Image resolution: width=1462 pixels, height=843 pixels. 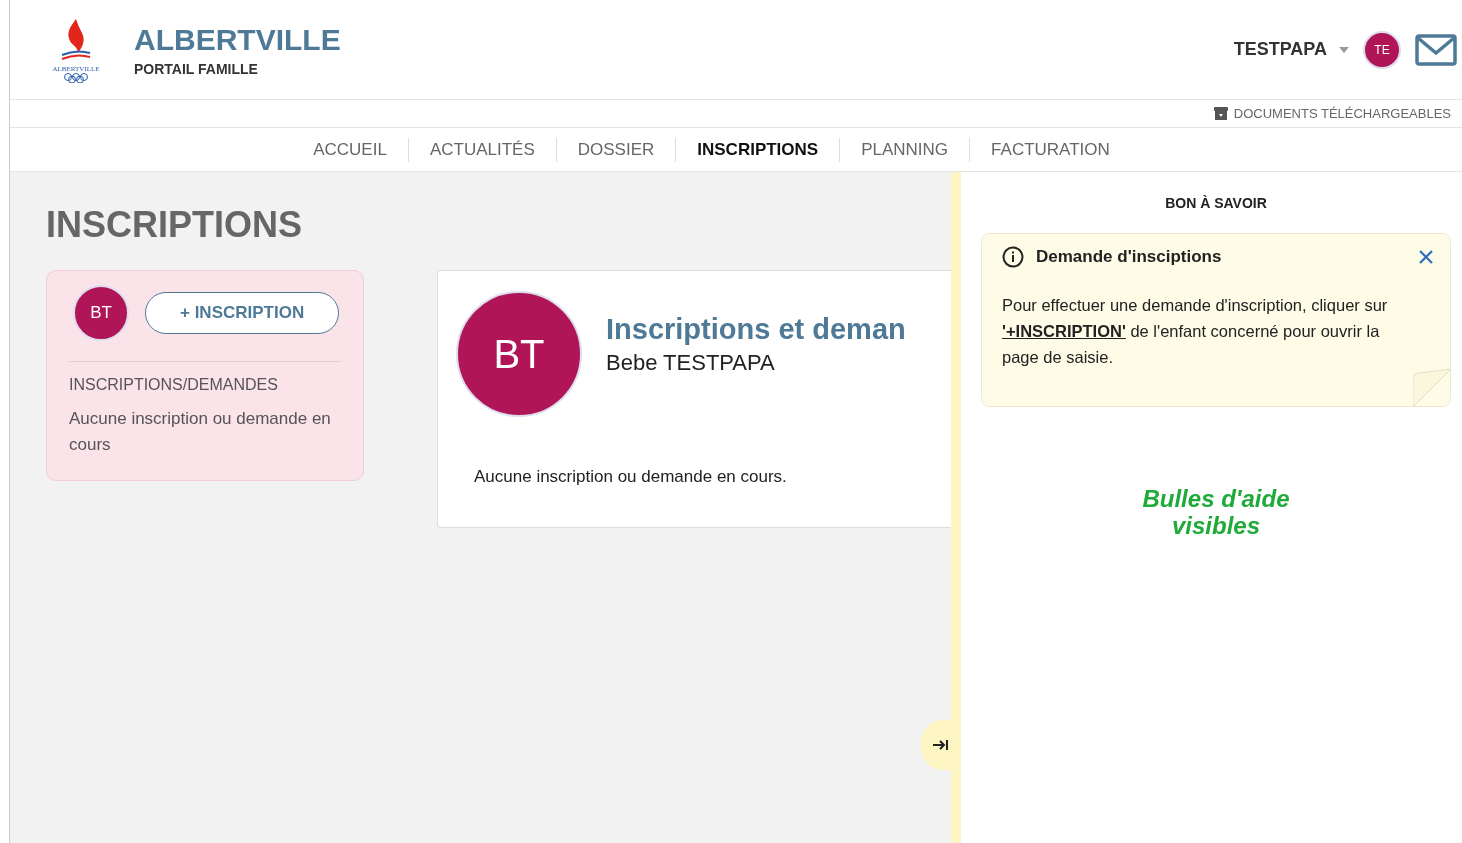 What do you see at coordinates (1050, 149) in the screenshot?
I see `nav-tab: FACTURATION` at bounding box center [1050, 149].